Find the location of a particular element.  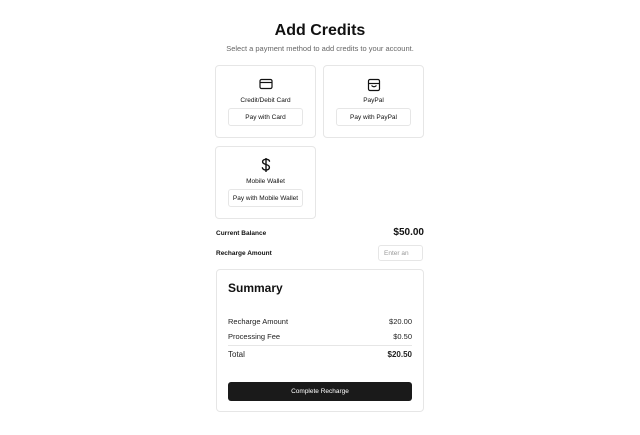

pay-with-mobile-wallet-button: Pay with Mobile Wallet is located at coordinates (265, 198).